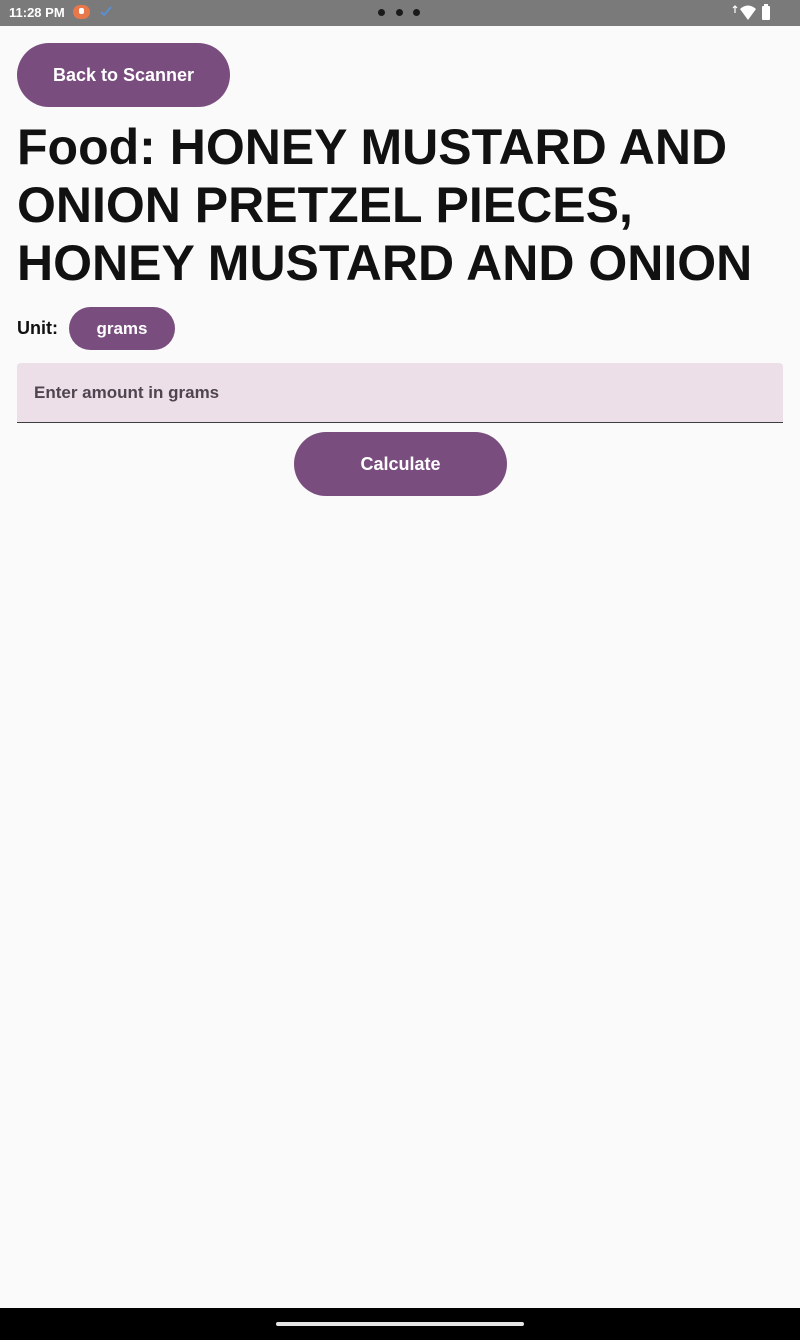  What do you see at coordinates (121, 328) in the screenshot?
I see `unit-selector-button: grams` at bounding box center [121, 328].